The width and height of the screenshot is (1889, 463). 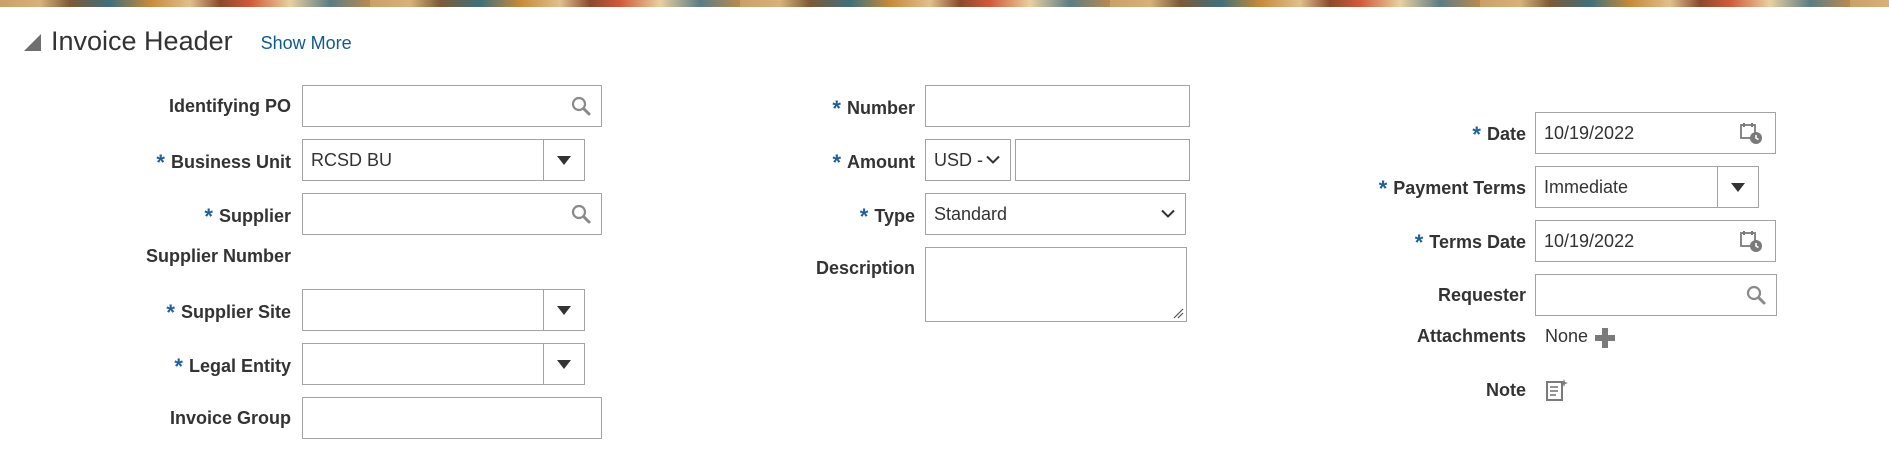 What do you see at coordinates (32, 42) in the screenshot?
I see `disclosure-triangle-icon` at bounding box center [32, 42].